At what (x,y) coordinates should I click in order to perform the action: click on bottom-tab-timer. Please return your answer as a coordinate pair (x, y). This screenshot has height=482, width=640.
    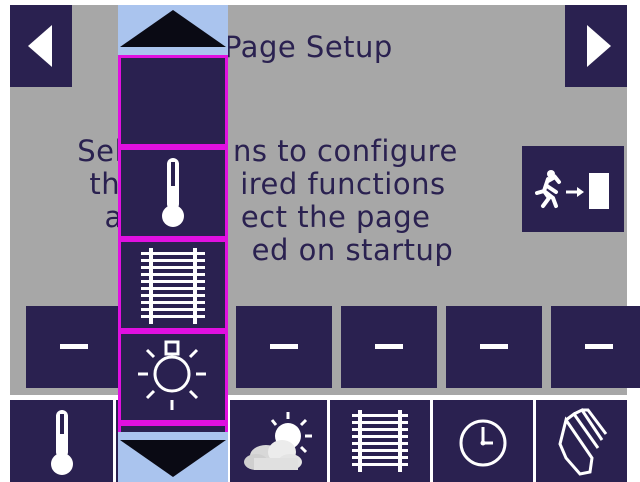
    Looking at the image, I should click on (483, 441).